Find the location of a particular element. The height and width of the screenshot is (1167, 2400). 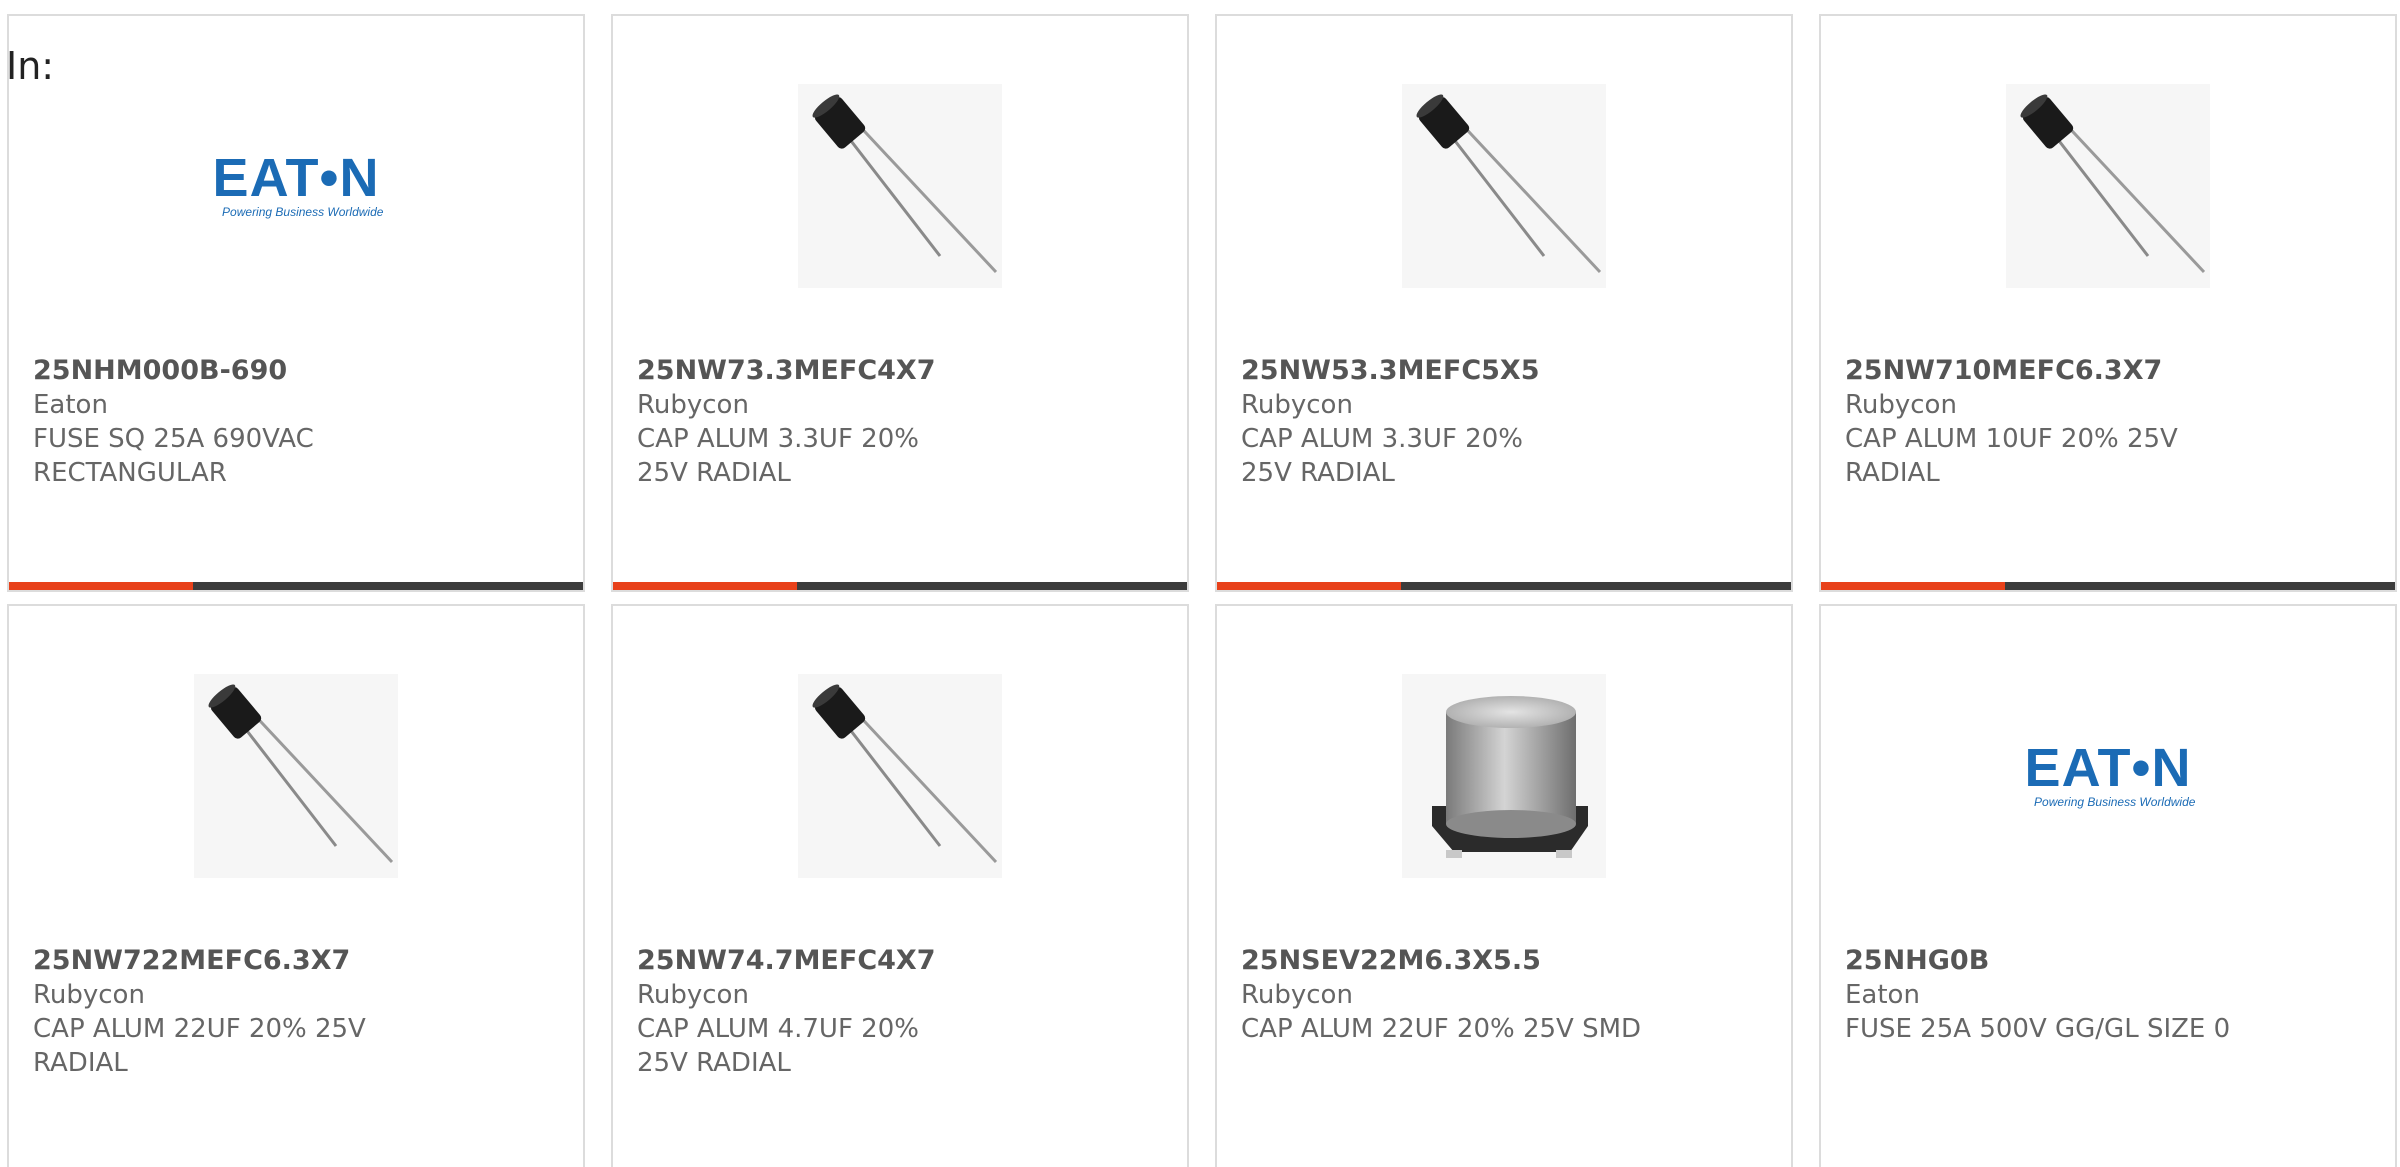

part-number: 25NW53.3MEFC5X5 is located at coordinates (1506, 371).